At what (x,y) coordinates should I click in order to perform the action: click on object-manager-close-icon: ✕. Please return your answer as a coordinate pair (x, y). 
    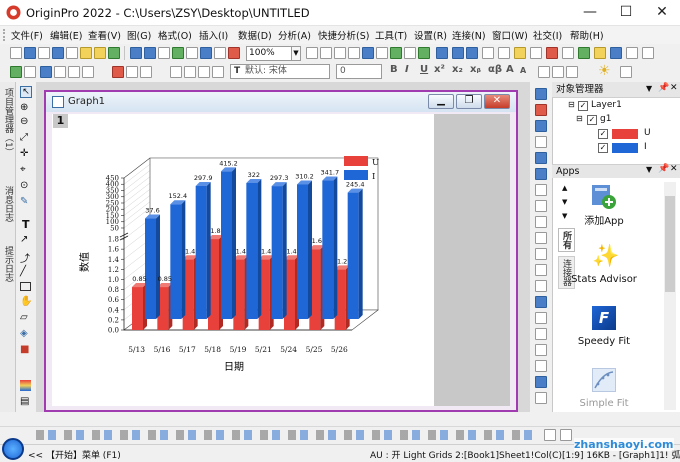
    Looking at the image, I should click on (674, 88).